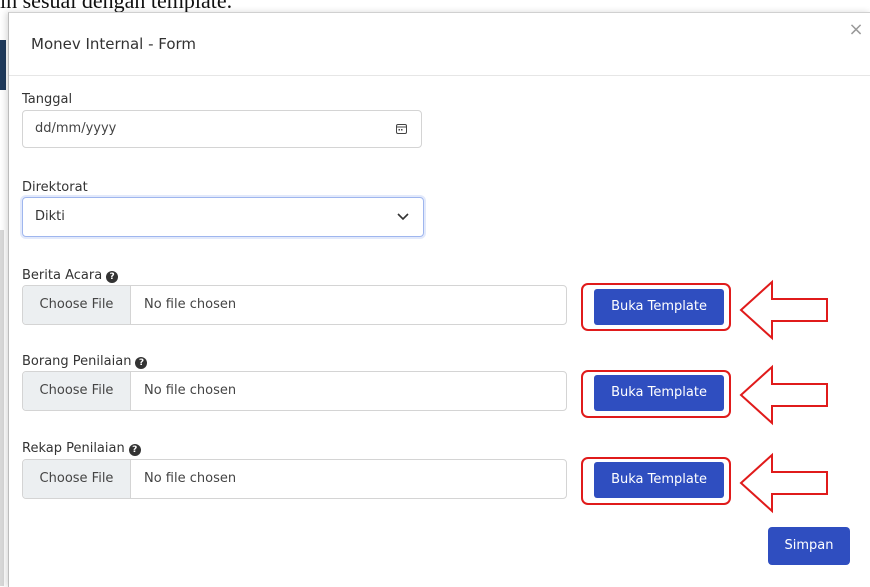 Image resolution: width=870 pixels, height=587 pixels. Describe the element at coordinates (294, 479) in the screenshot. I see `rekap-penilaian-file-input: Choose File No file chosen` at that location.